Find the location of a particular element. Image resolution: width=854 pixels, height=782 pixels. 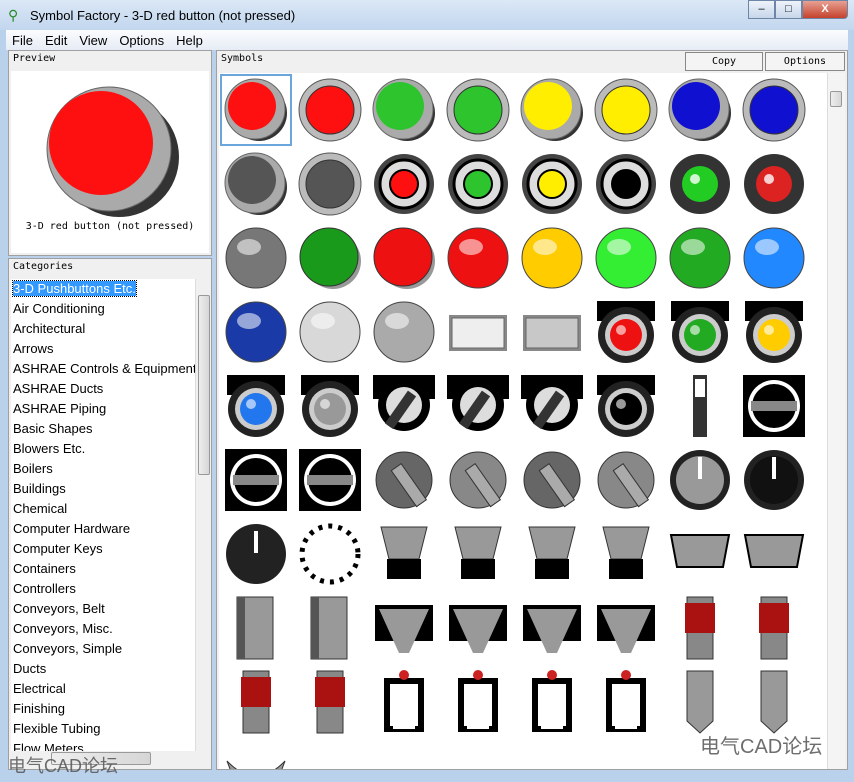

category-item: Air Conditioning is located at coordinates (103, 309).